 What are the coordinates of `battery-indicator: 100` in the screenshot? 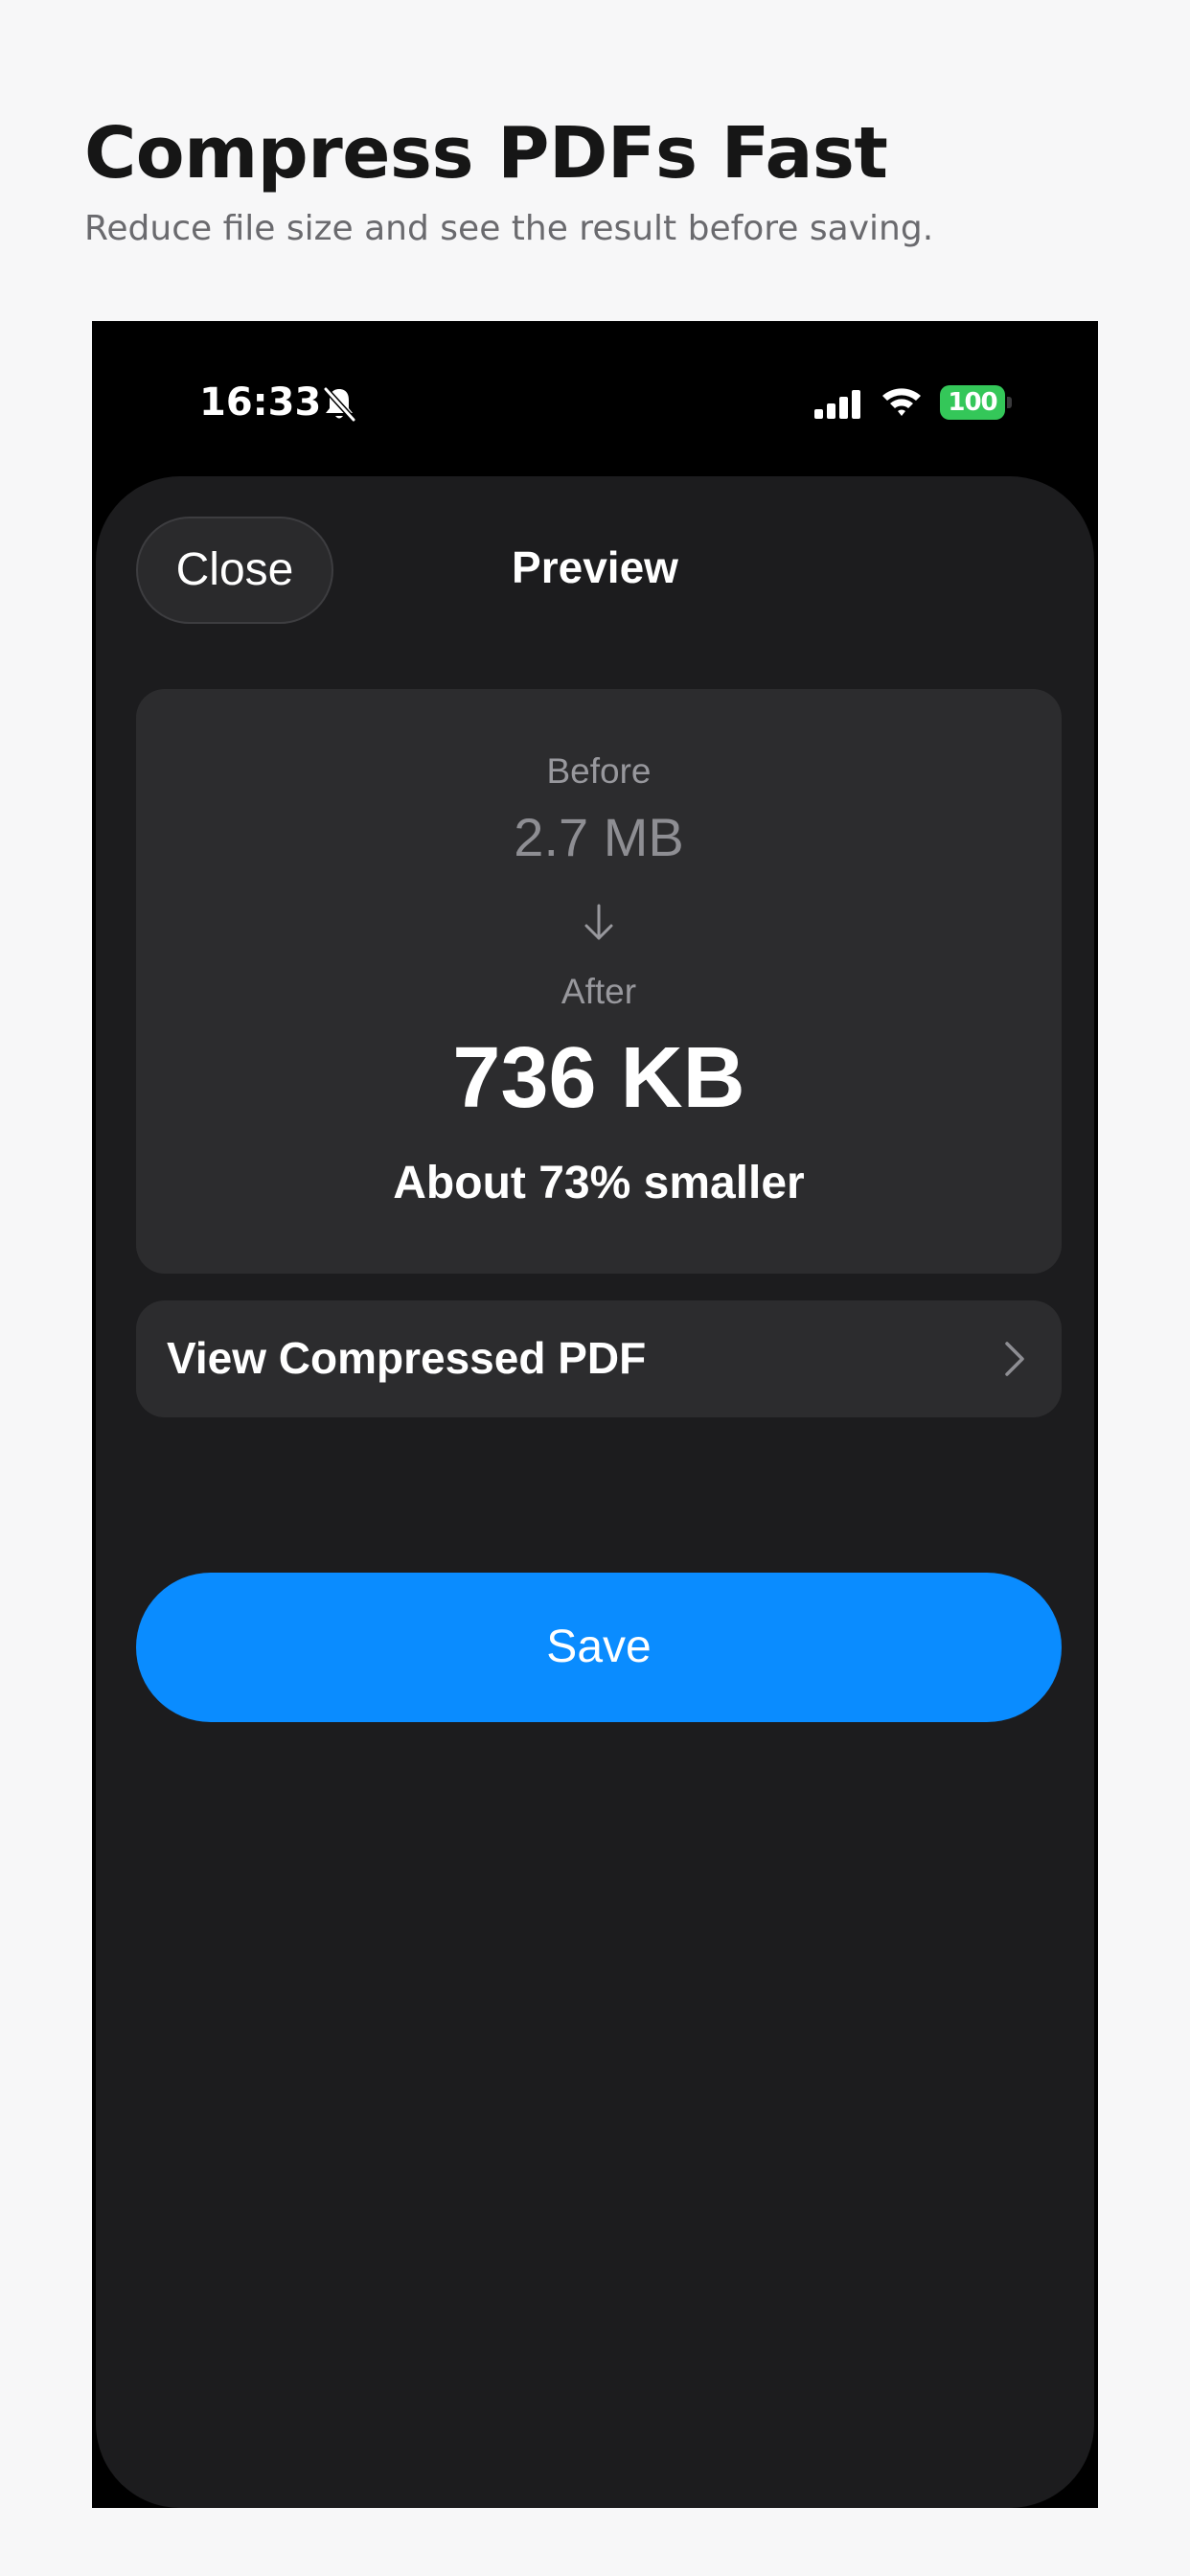 It's located at (977, 402).